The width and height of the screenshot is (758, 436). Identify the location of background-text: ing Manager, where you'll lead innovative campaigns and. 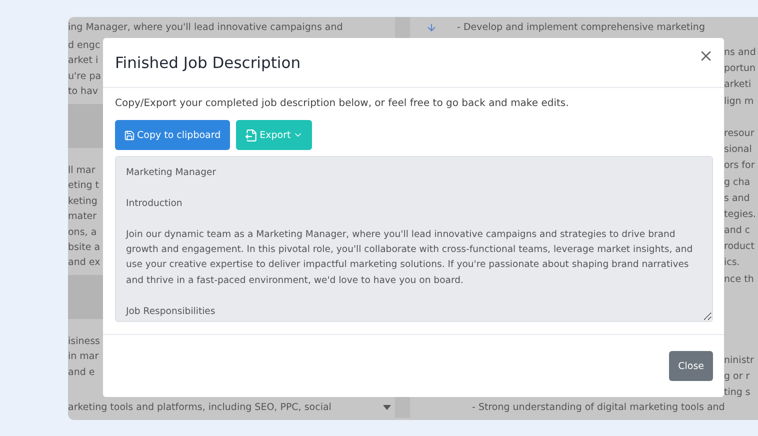
(205, 27).